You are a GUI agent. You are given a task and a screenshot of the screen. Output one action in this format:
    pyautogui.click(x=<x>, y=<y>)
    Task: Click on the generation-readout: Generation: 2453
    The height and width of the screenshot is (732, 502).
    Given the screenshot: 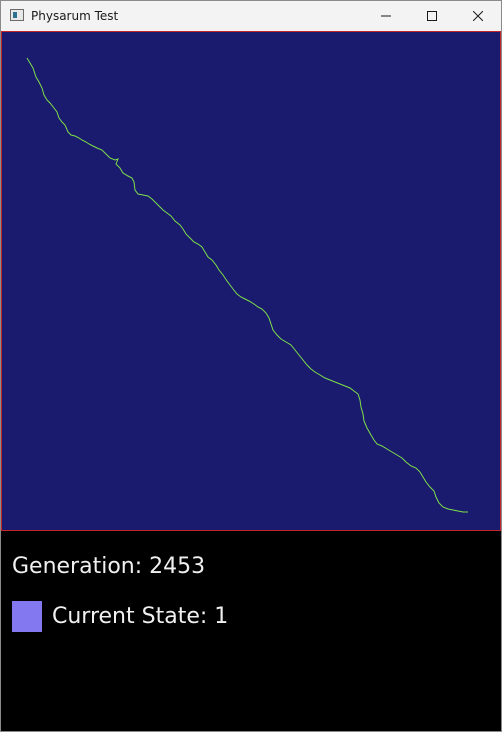 What is the action you would take?
    pyautogui.click(x=108, y=567)
    